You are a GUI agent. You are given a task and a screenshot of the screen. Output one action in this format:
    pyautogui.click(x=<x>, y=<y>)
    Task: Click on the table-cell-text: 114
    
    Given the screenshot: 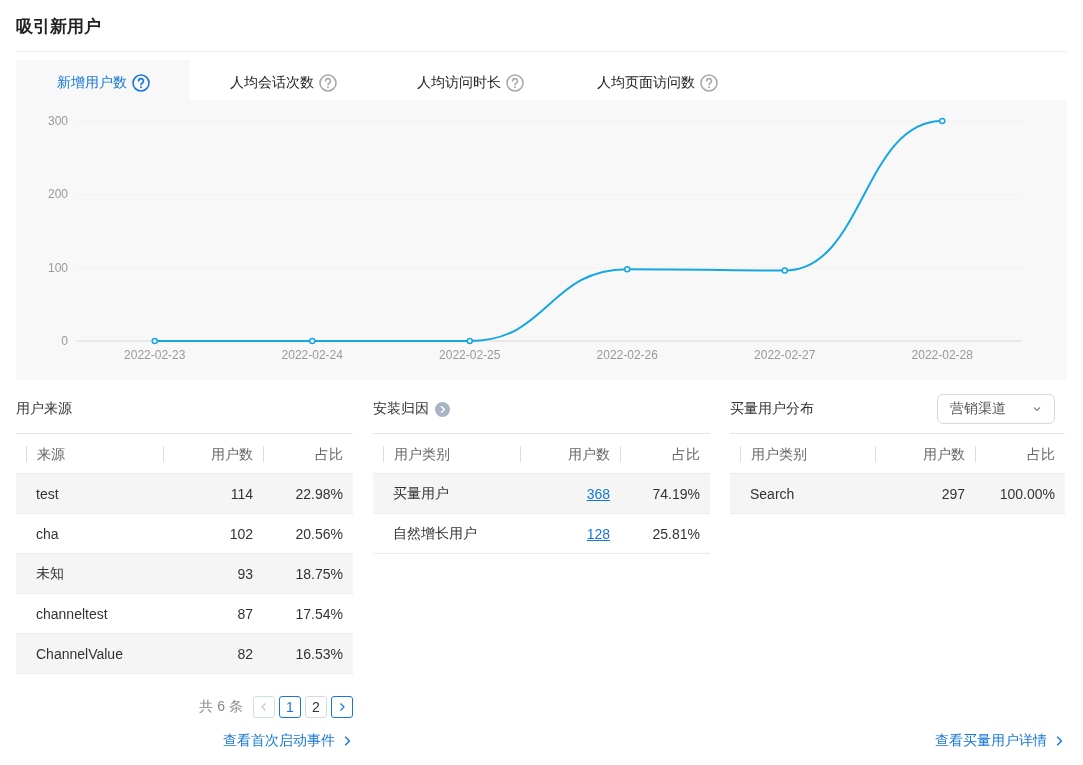 What is the action you would take?
    pyautogui.click(x=241, y=493)
    